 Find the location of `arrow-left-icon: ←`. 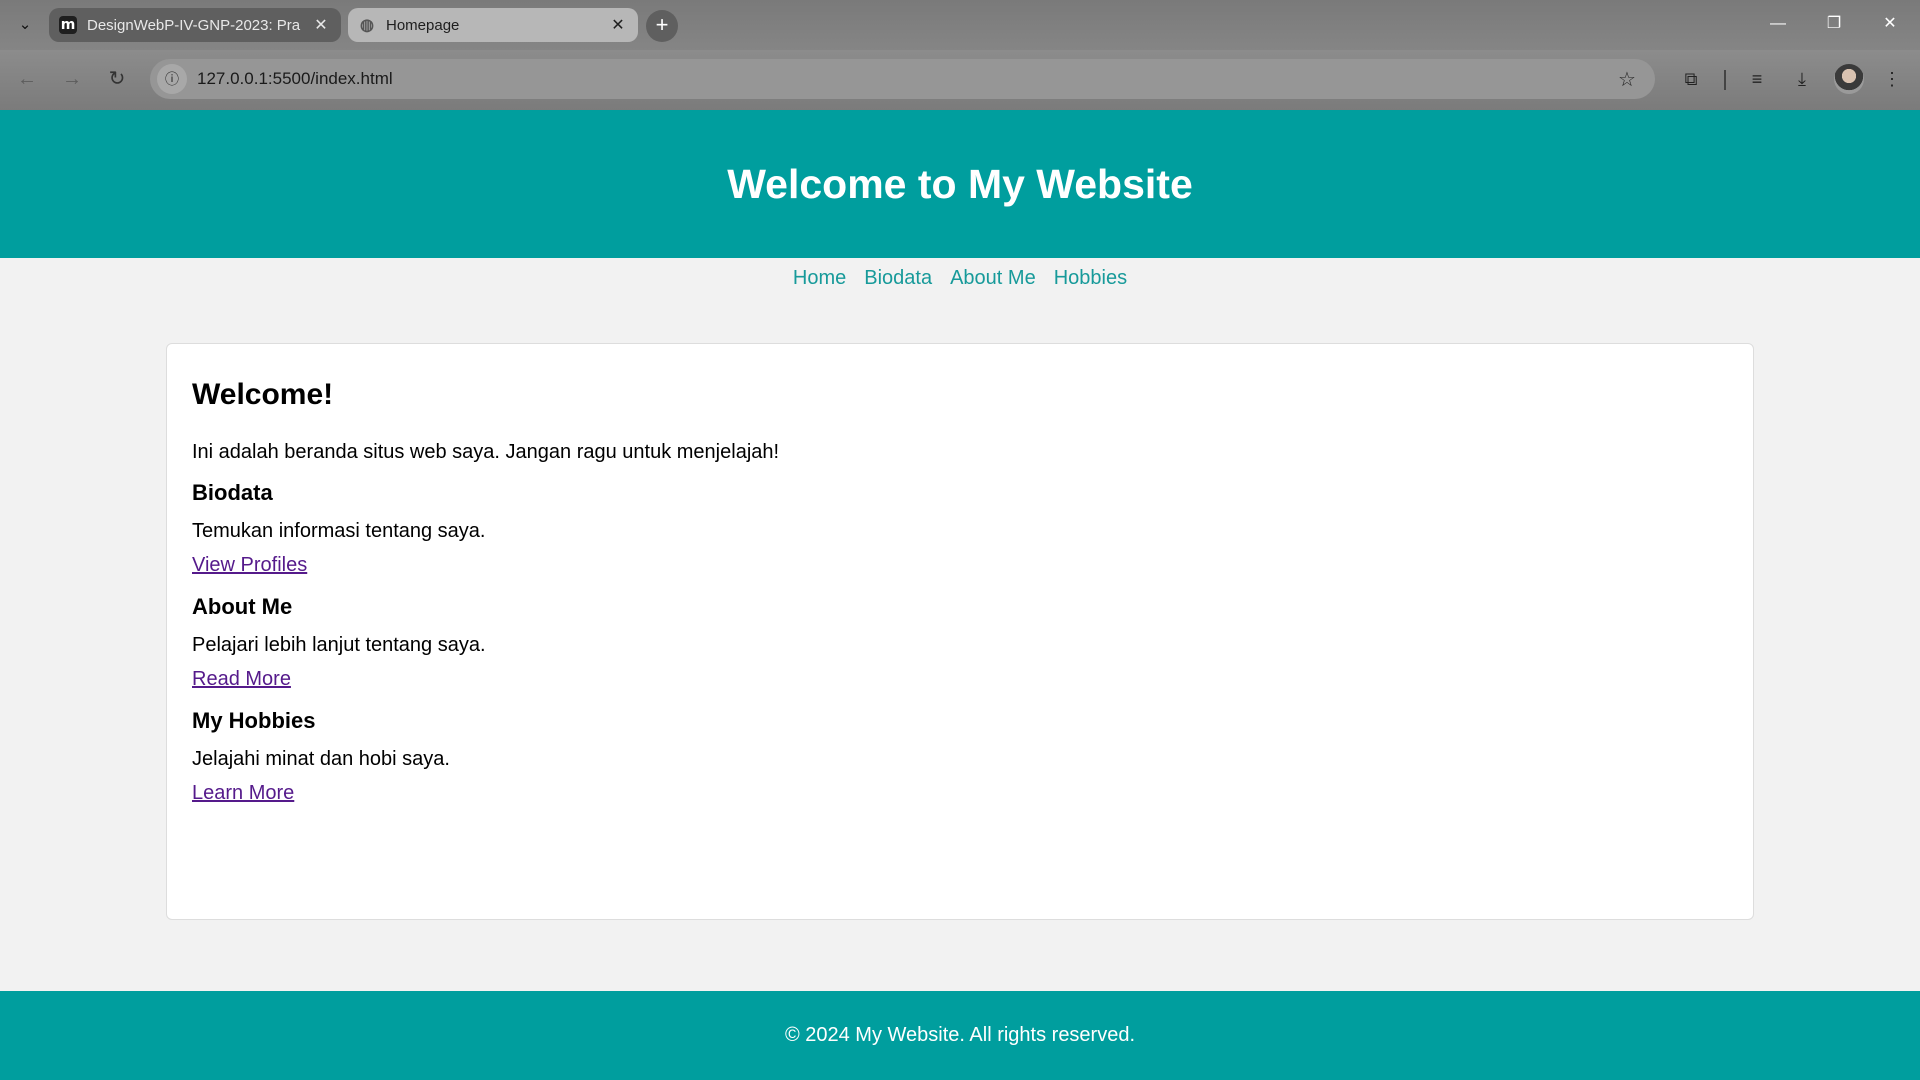

arrow-left-icon: ← is located at coordinates (27, 79).